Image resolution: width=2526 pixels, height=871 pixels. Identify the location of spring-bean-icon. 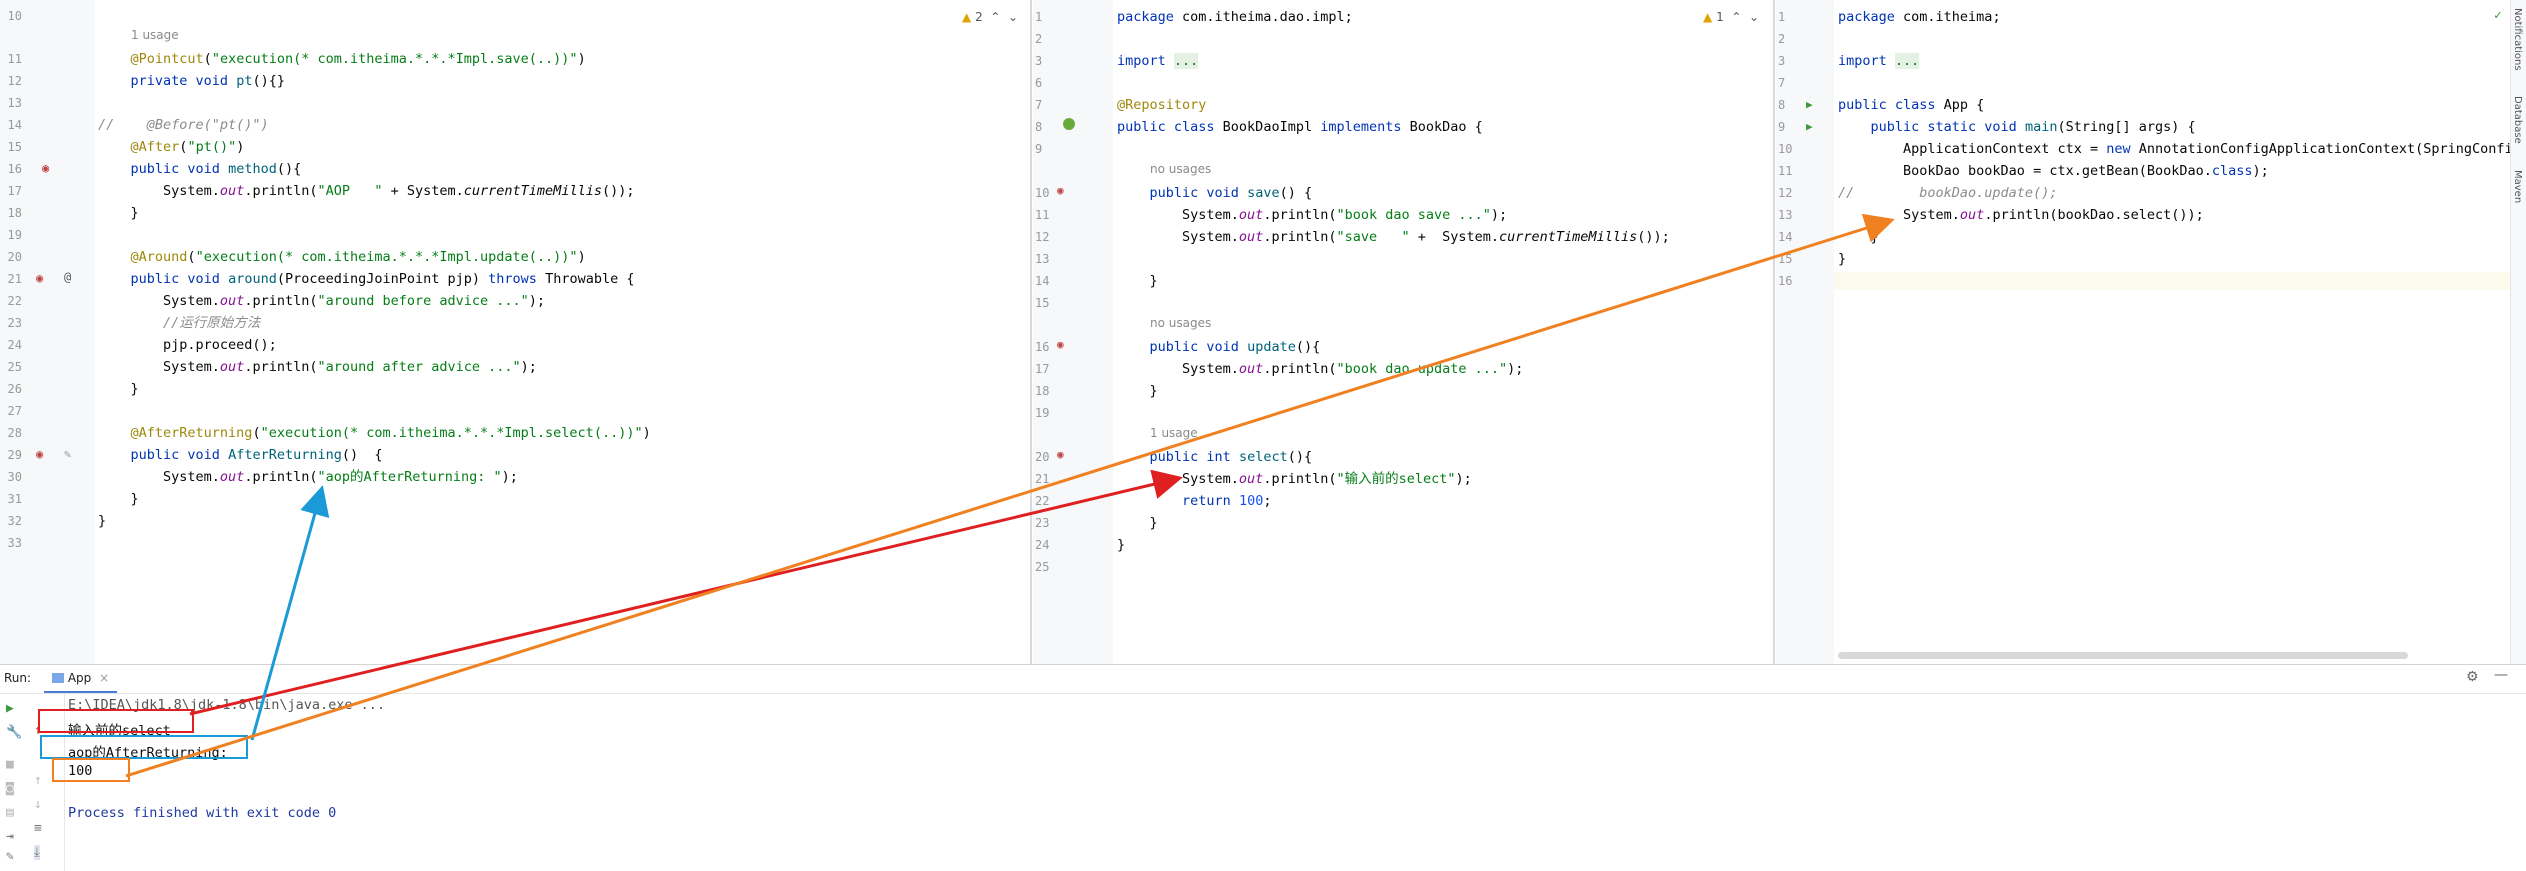
(1069, 124).